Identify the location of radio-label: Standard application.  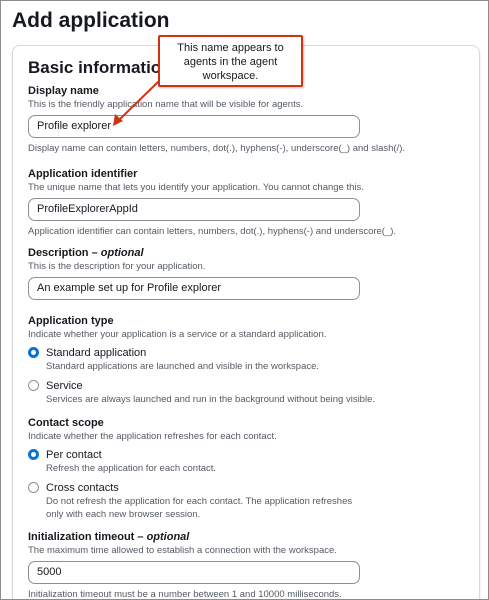
(96, 353).